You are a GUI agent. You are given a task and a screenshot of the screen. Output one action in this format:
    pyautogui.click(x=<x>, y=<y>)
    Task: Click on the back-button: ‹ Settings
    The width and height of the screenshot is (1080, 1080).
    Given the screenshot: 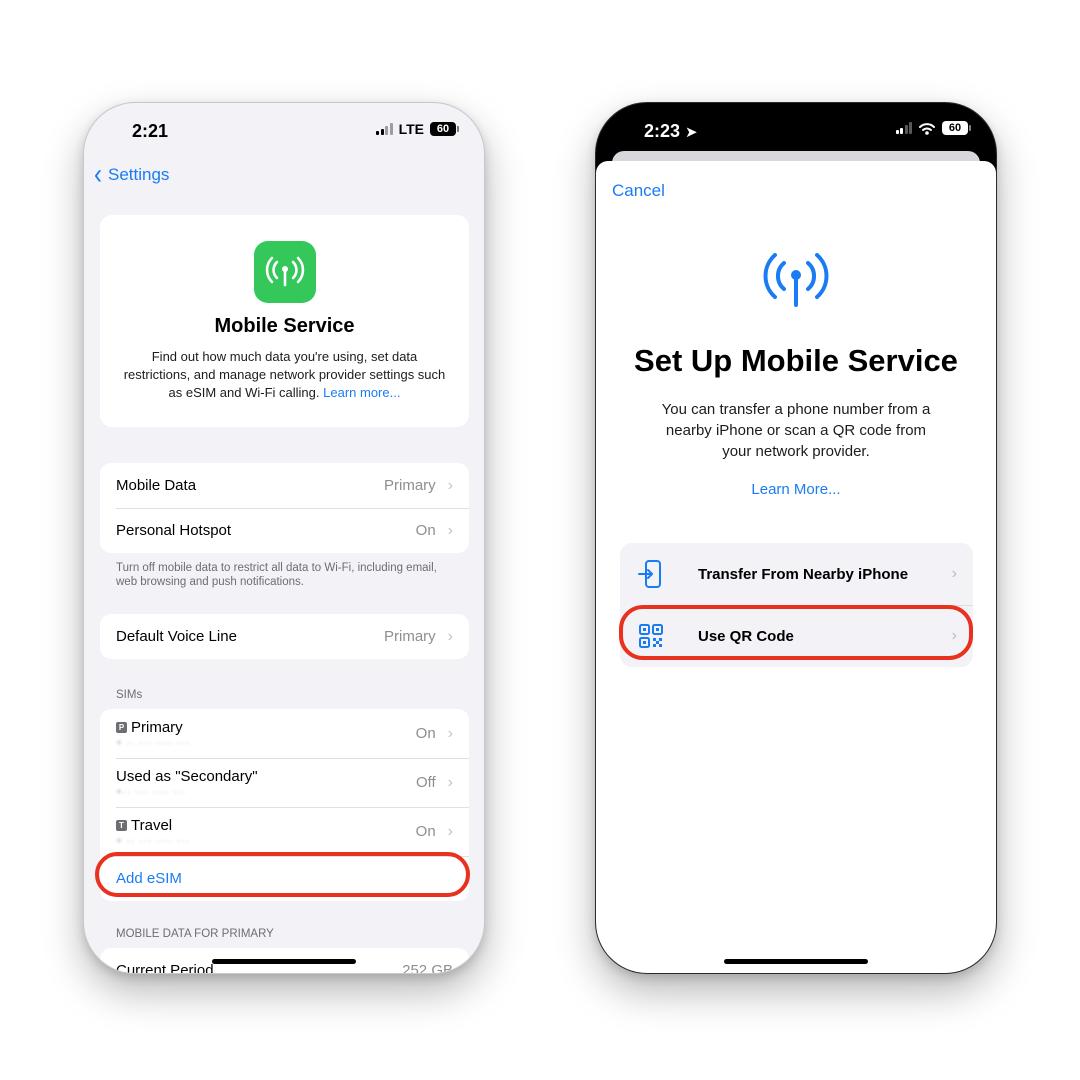 What is the action you would take?
    pyautogui.click(x=132, y=174)
    